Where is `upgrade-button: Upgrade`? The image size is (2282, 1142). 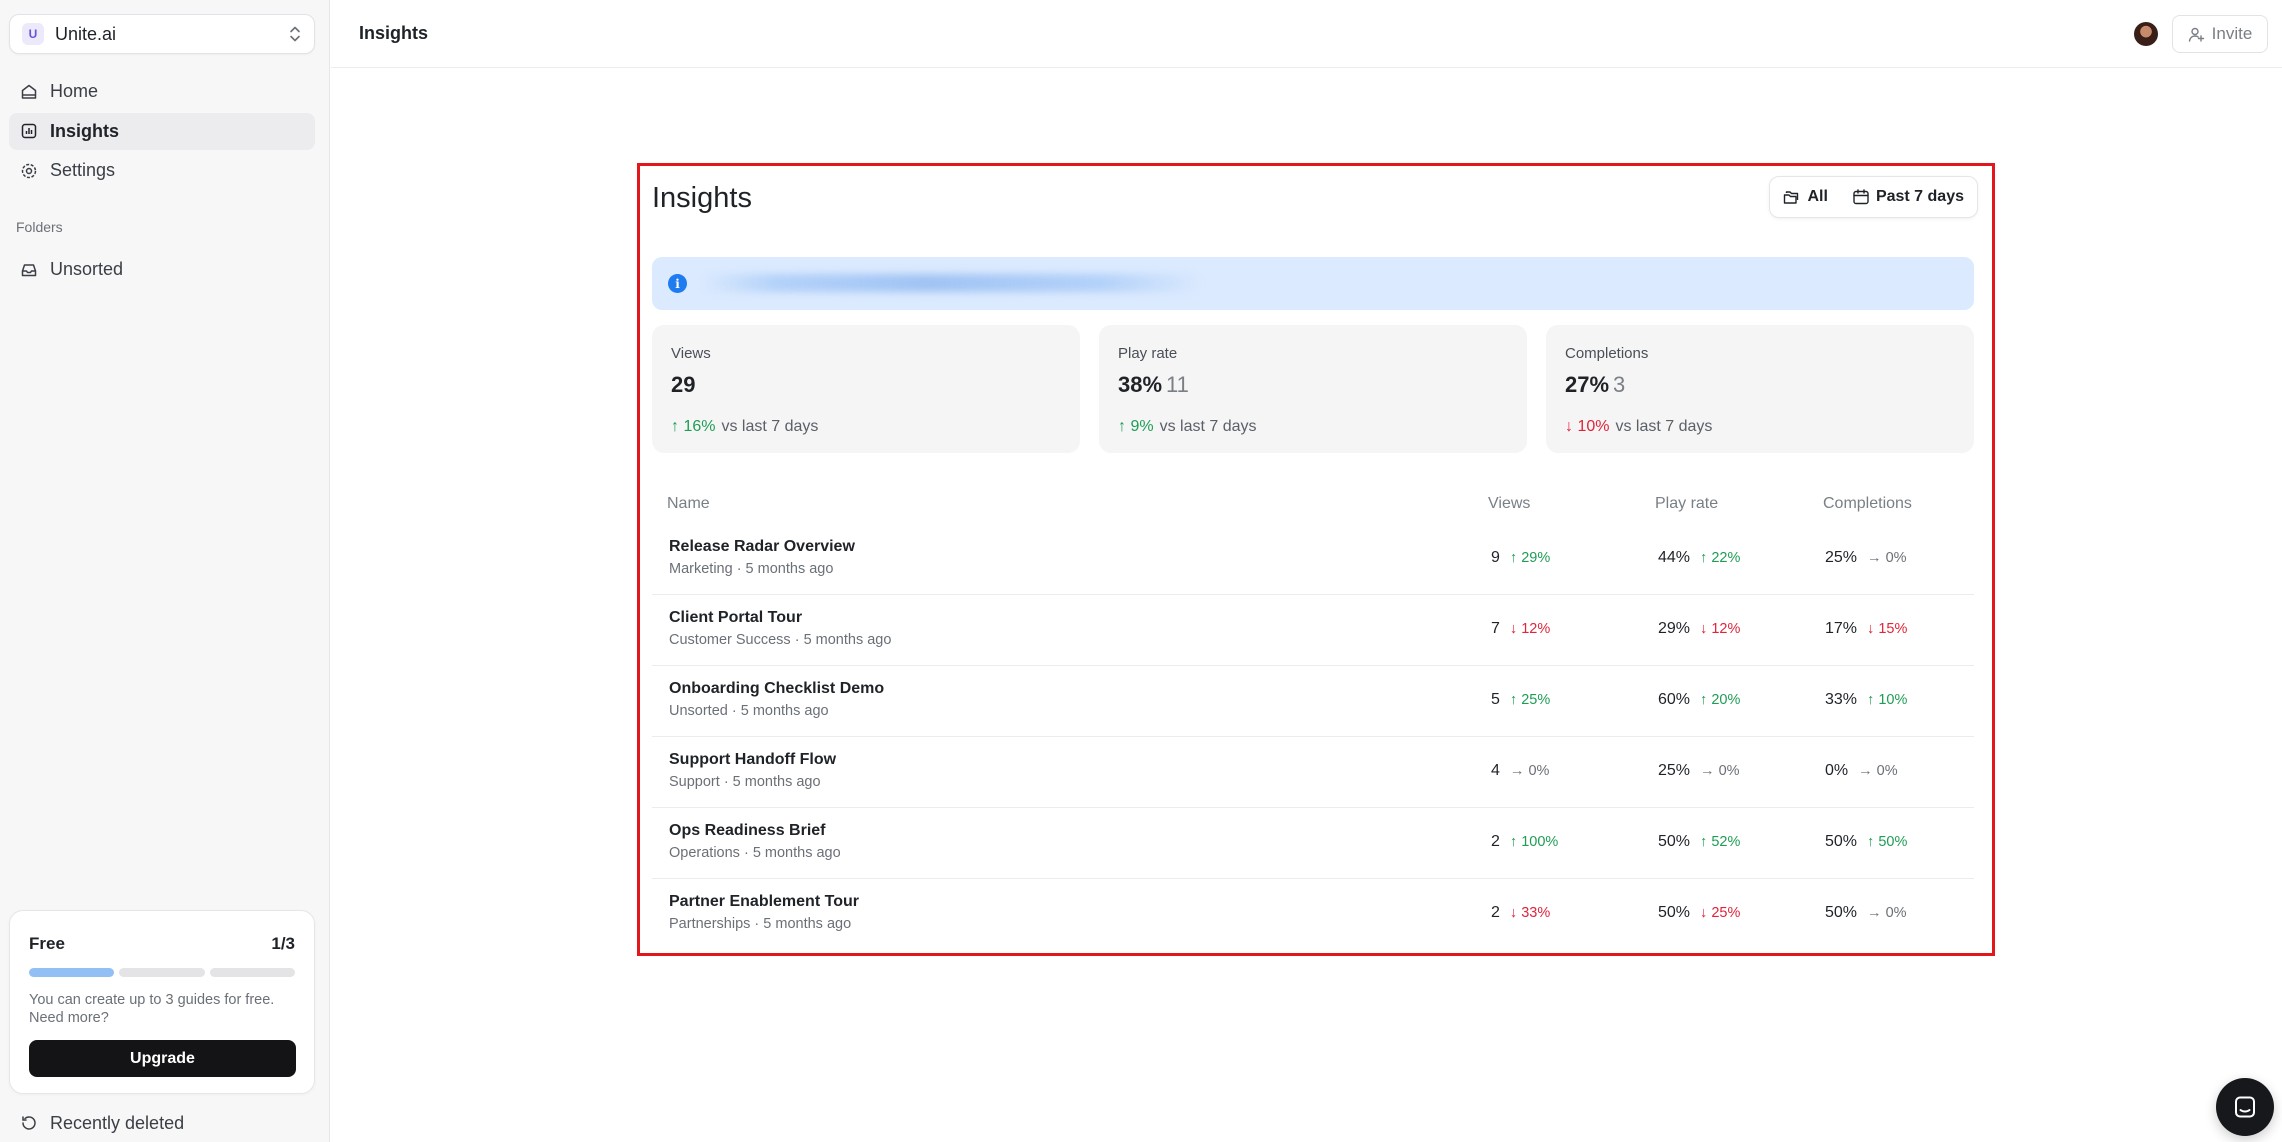 upgrade-button: Upgrade is located at coordinates (162, 1058).